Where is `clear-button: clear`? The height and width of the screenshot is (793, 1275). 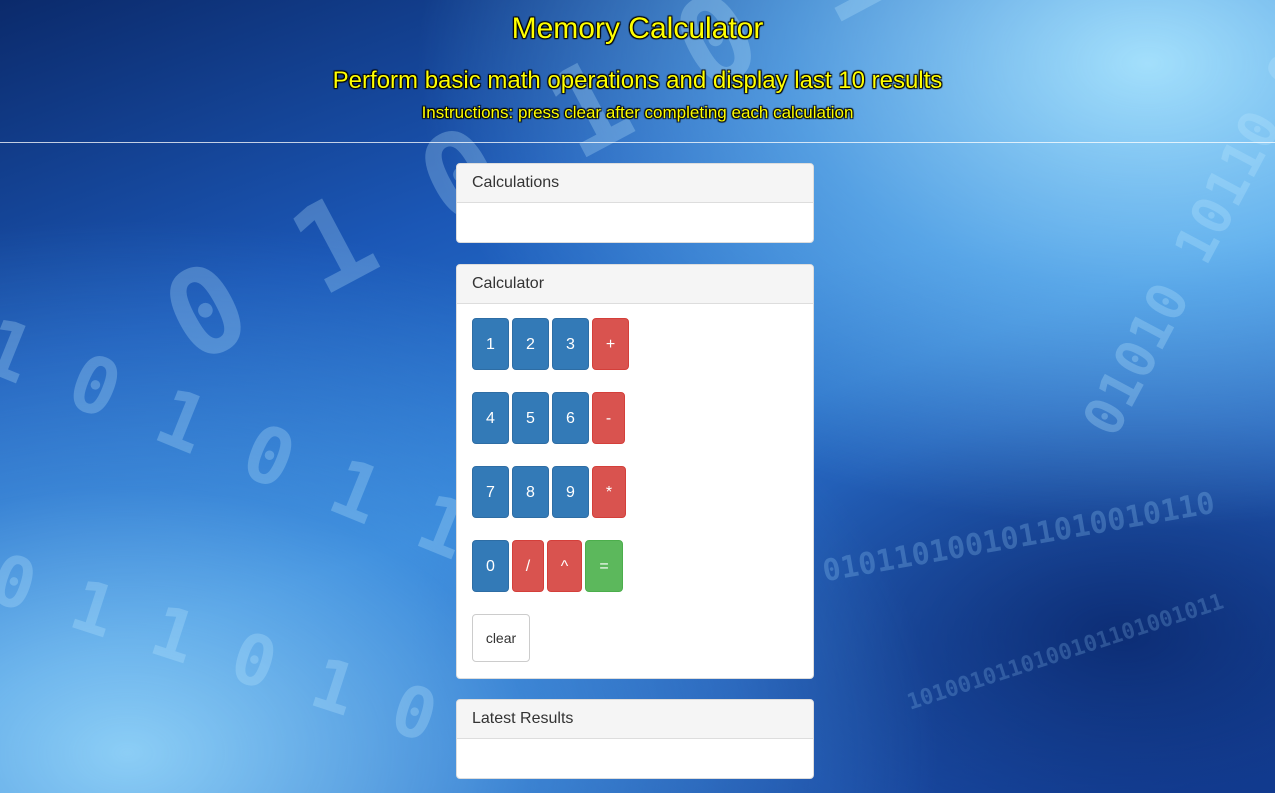 clear-button: clear is located at coordinates (501, 638).